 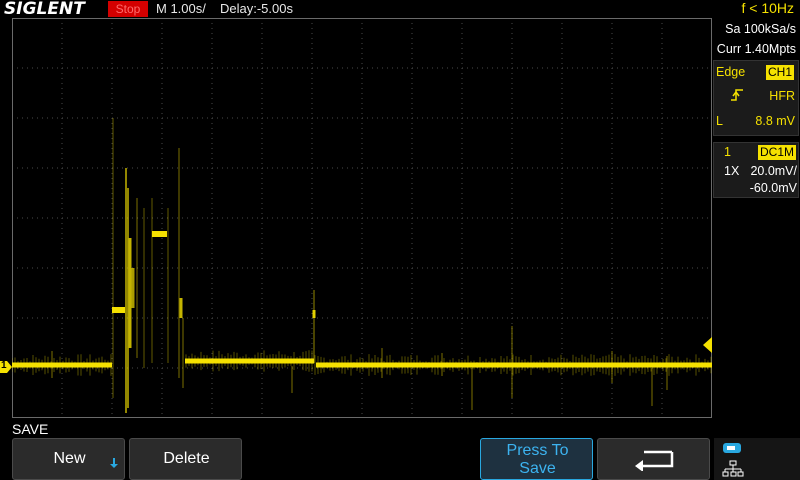 I want to click on brand-logo: SIGLENT, so click(x=44, y=9).